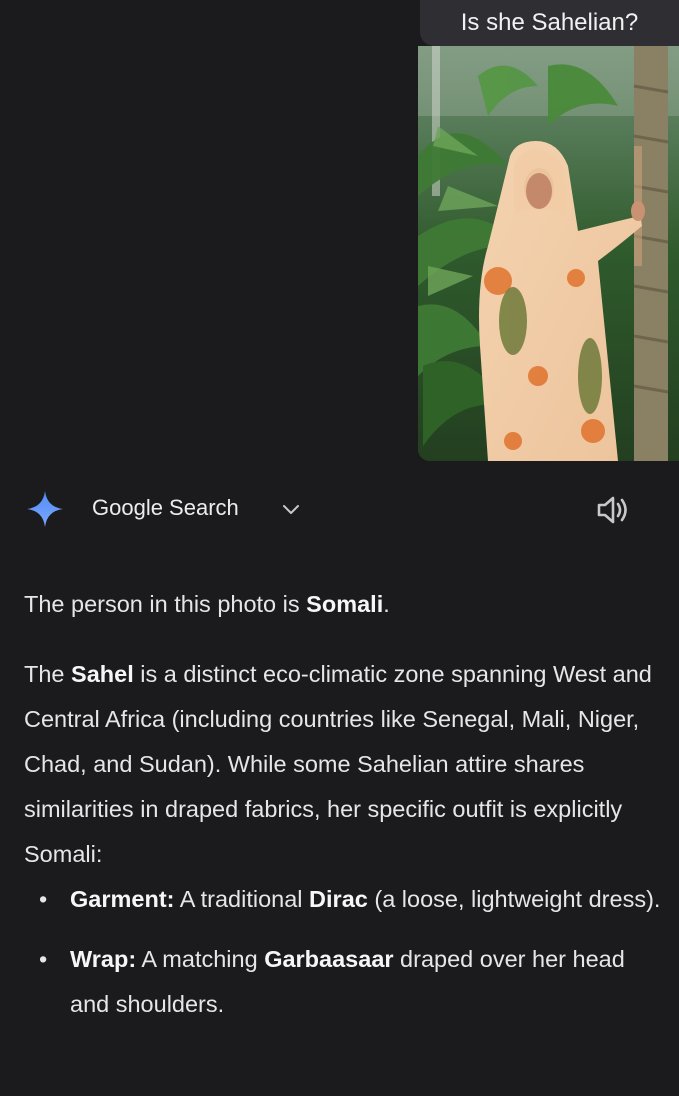 The height and width of the screenshot is (1096, 679). Describe the element at coordinates (339, 509) in the screenshot. I see `response-header: Google Search` at that location.